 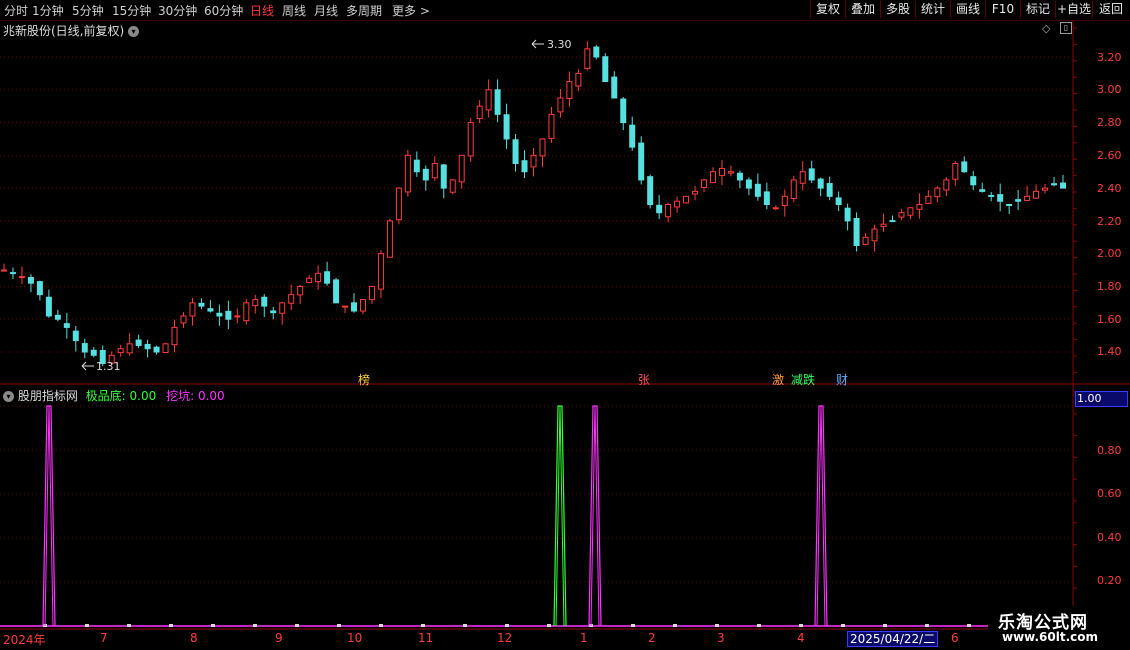 What do you see at coordinates (24, 640) in the screenshot?
I see `x-label: 2024年` at bounding box center [24, 640].